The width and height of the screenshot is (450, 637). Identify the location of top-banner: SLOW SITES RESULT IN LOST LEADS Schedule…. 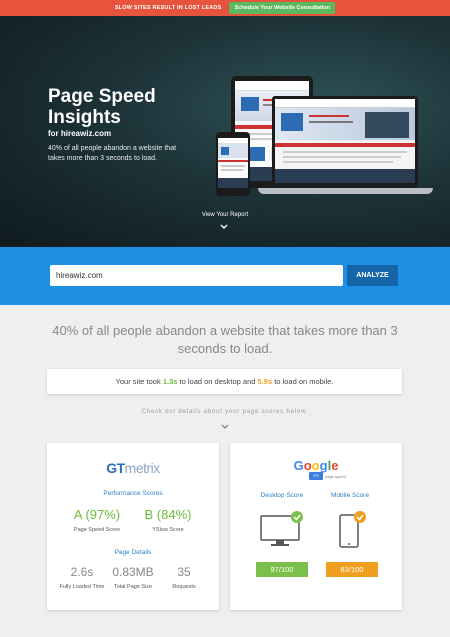
(225, 8).